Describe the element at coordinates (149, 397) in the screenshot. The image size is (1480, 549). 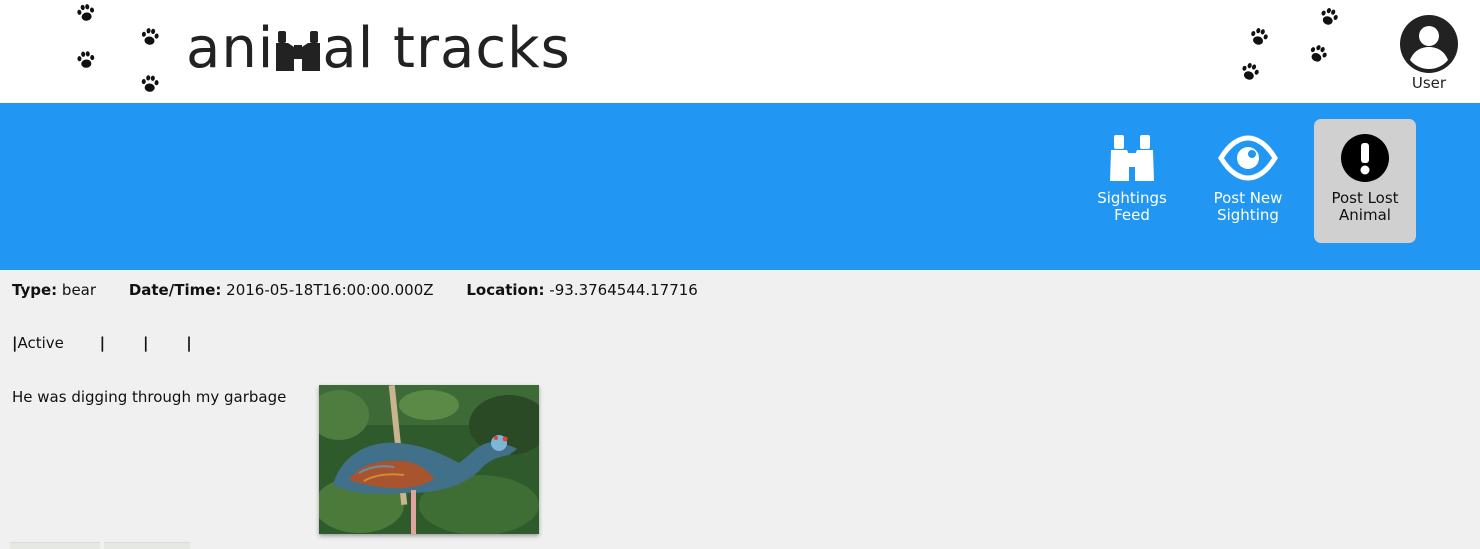
I see `sighting-description: He was digging through my garbage` at that location.